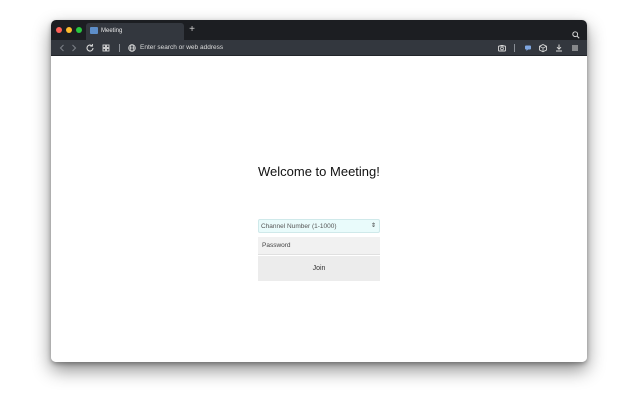 Image resolution: width=640 pixels, height=400 pixels. I want to click on channel-number-select: Channel Number (1-1000) ⇕, so click(319, 226).